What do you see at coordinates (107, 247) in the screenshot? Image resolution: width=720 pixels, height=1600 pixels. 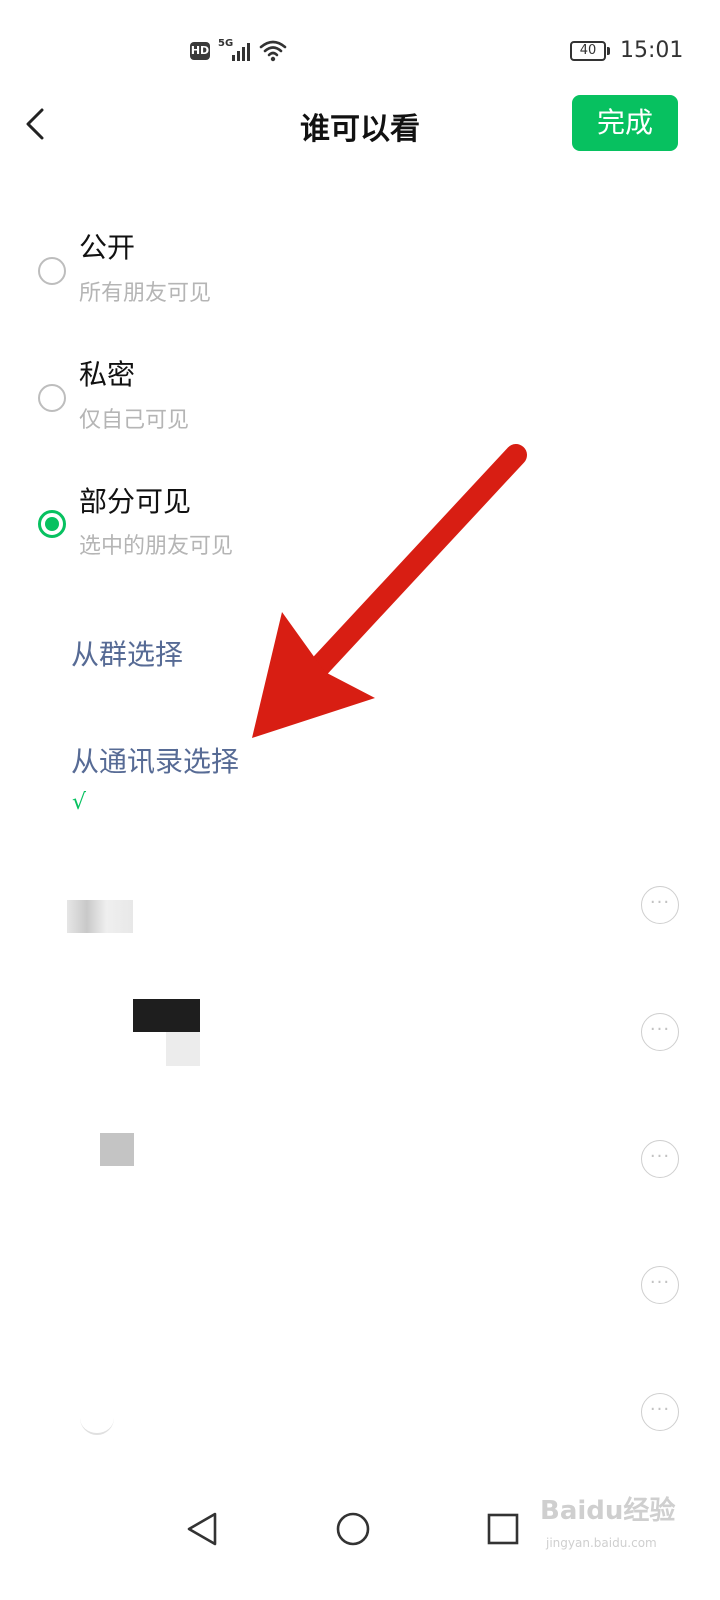 I see `option-public-label: 公开` at bounding box center [107, 247].